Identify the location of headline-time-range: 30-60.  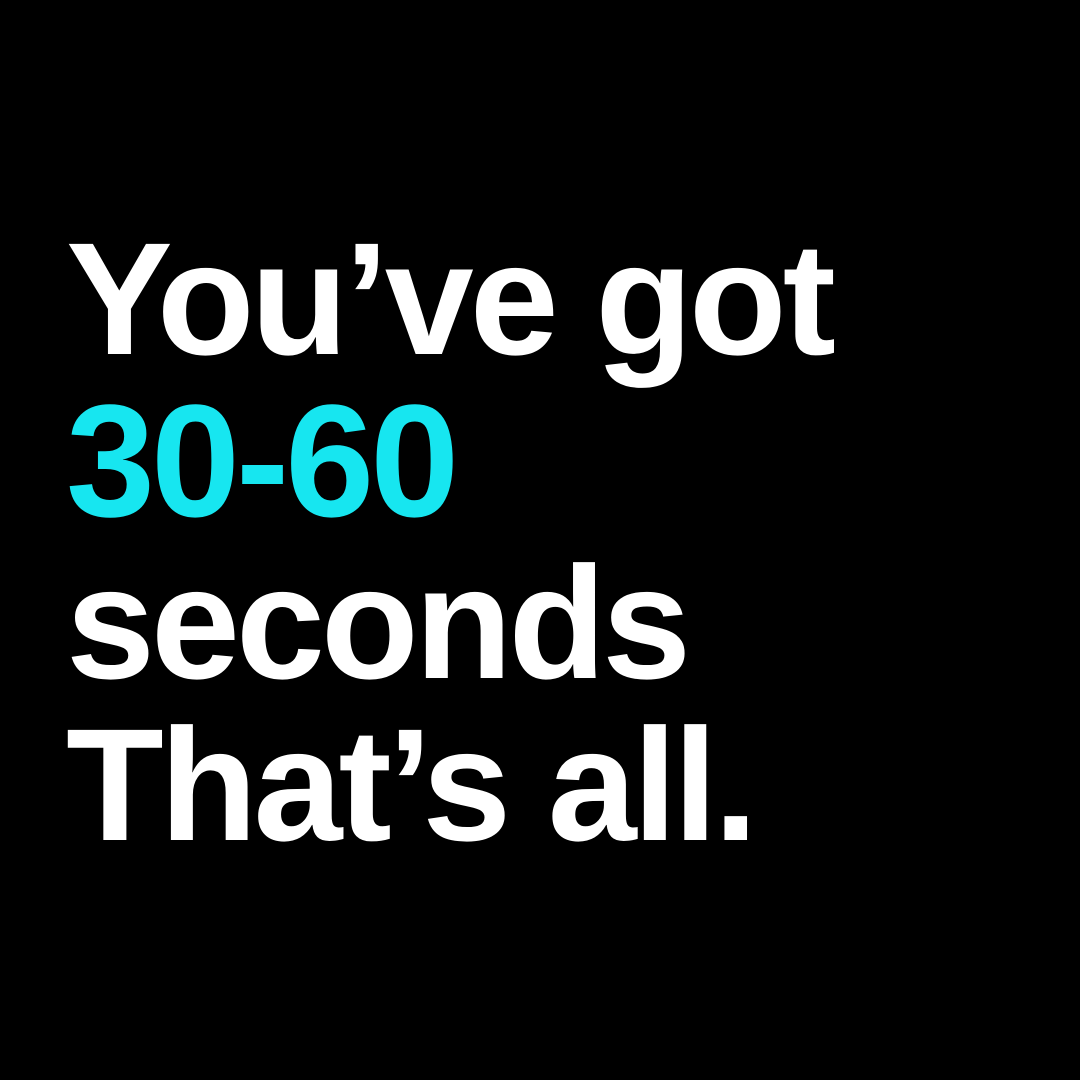
(262, 460).